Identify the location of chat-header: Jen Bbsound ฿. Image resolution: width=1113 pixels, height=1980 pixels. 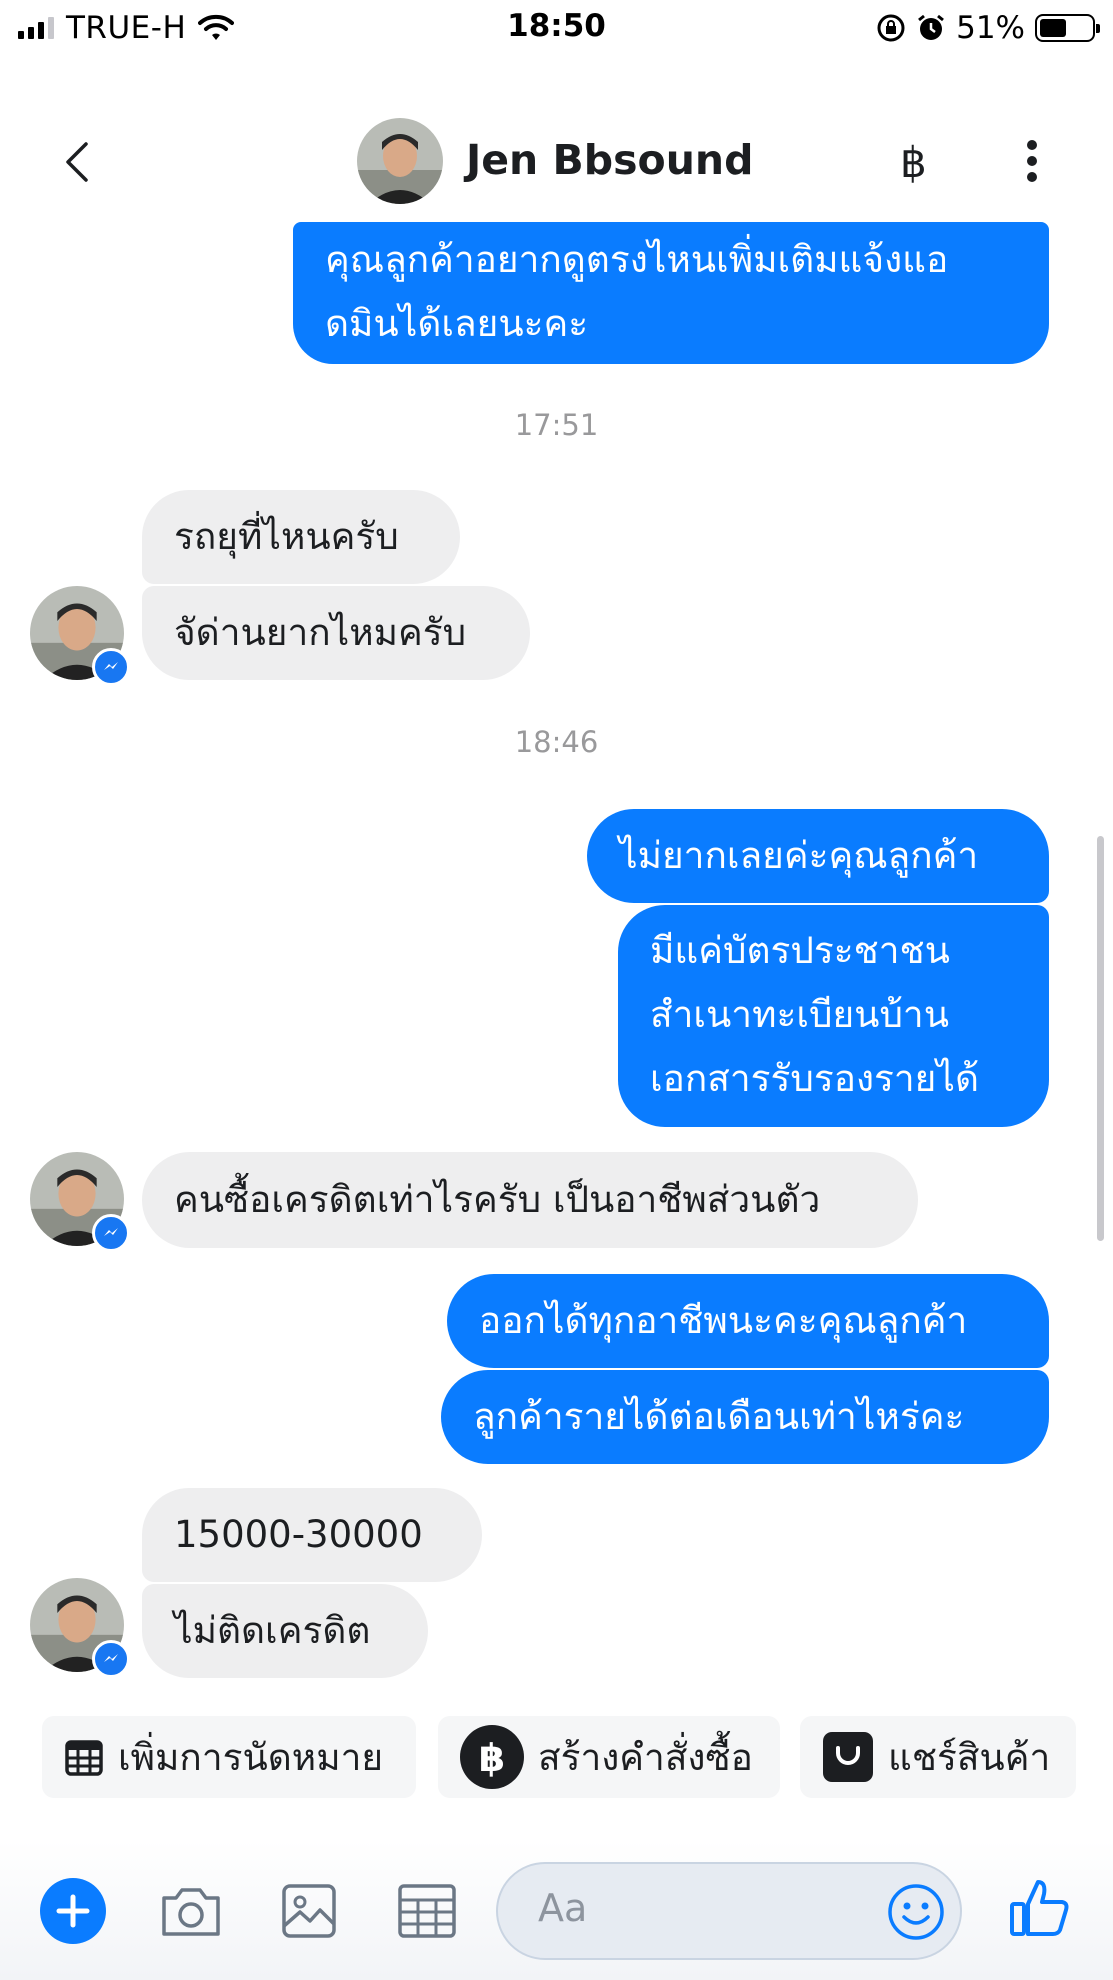
(556, 160).